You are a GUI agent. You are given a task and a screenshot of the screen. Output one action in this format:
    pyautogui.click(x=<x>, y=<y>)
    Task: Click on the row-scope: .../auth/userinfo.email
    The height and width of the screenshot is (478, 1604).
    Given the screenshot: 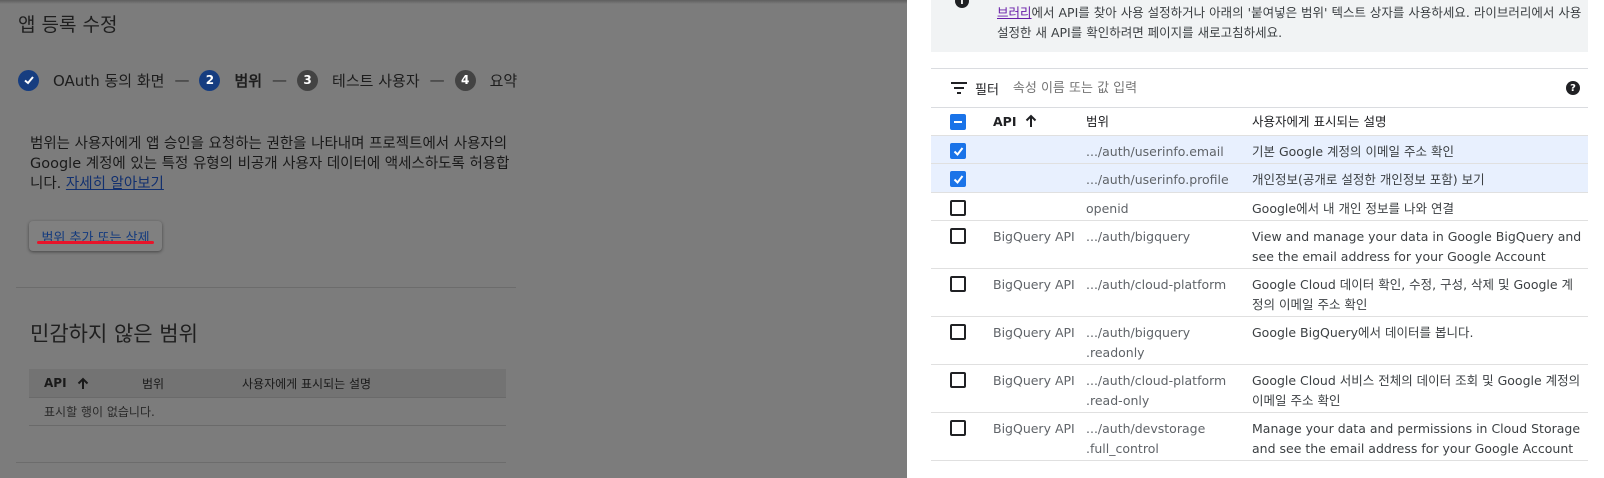 What is the action you would take?
    pyautogui.click(x=1155, y=151)
    